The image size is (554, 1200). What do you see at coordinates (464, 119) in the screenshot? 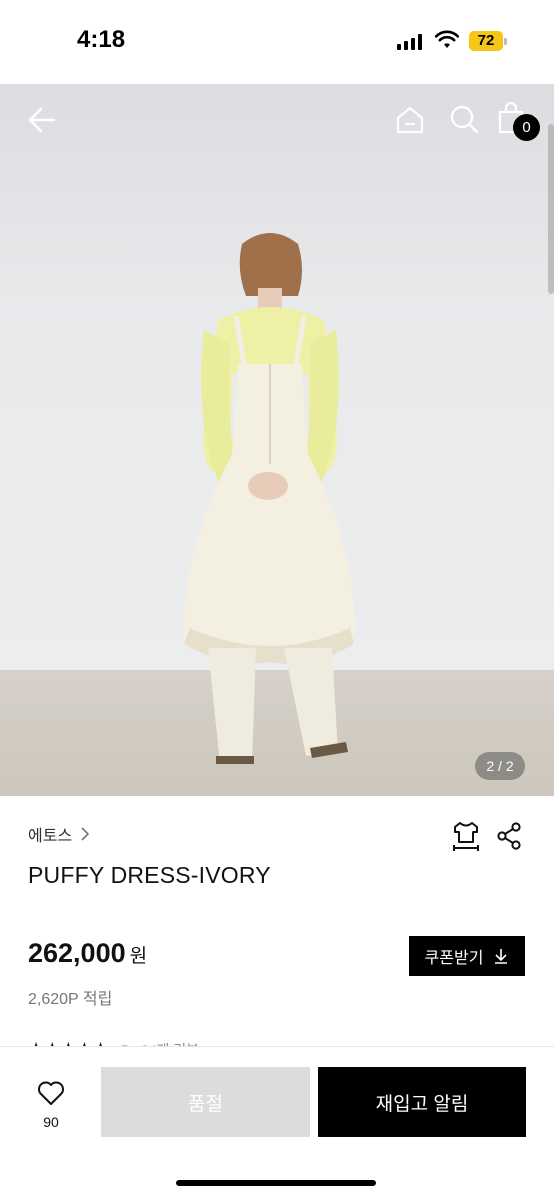
I see `search-icon` at bounding box center [464, 119].